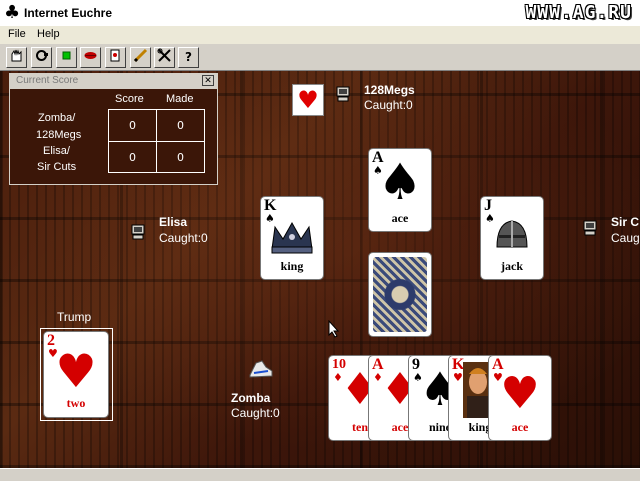 This screenshot has height=481, width=640. What do you see at coordinates (74, 317) in the screenshot?
I see `trump-label: Trump` at bounding box center [74, 317].